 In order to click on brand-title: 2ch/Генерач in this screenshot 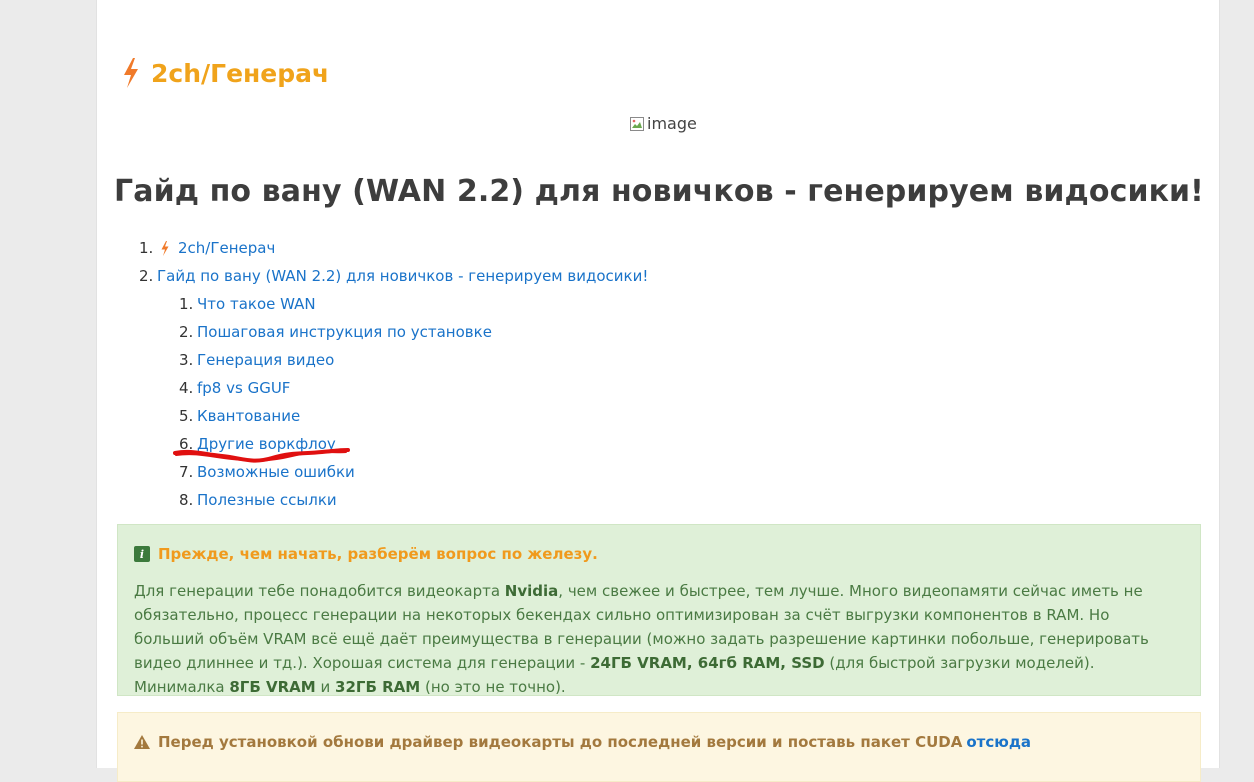, I will do `click(240, 73)`.